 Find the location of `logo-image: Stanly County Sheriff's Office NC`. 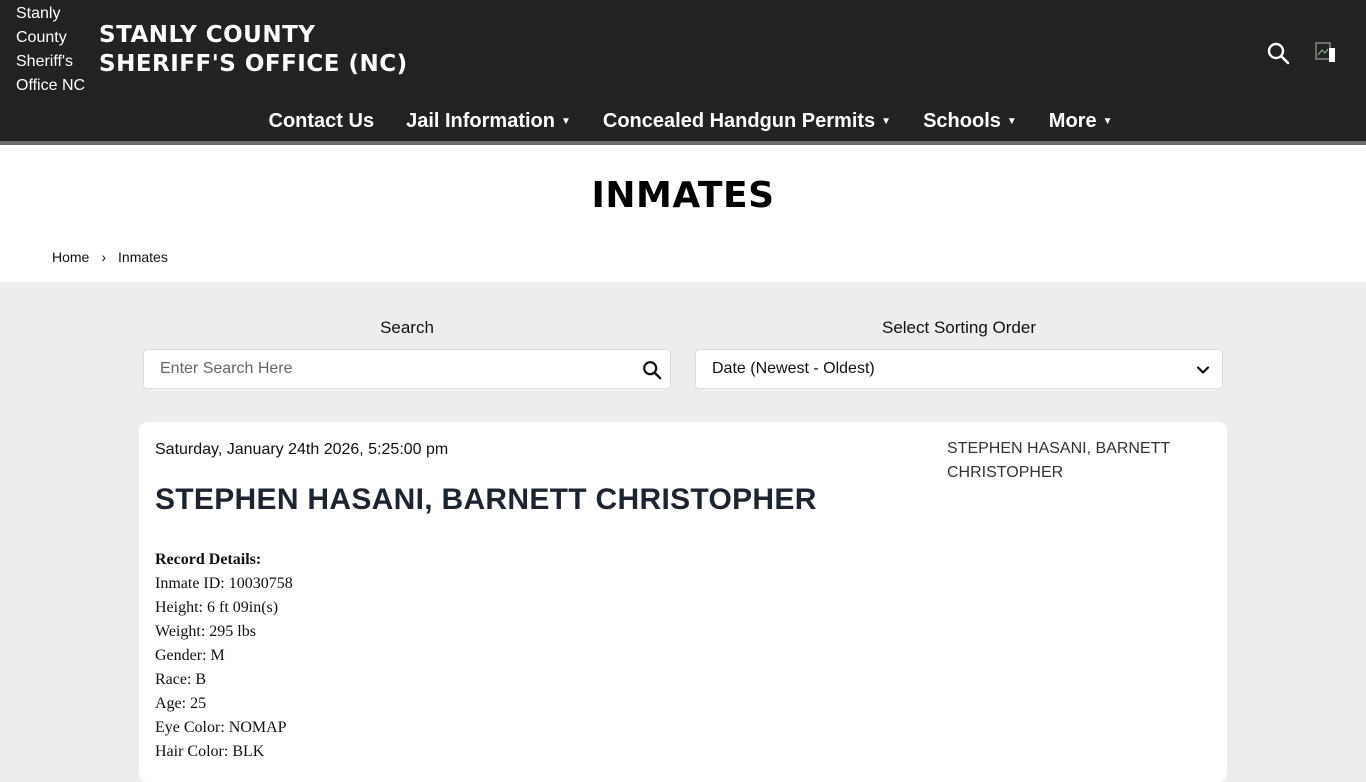

logo-image: Stanly County Sheriff's Office NC is located at coordinates (55, 50).